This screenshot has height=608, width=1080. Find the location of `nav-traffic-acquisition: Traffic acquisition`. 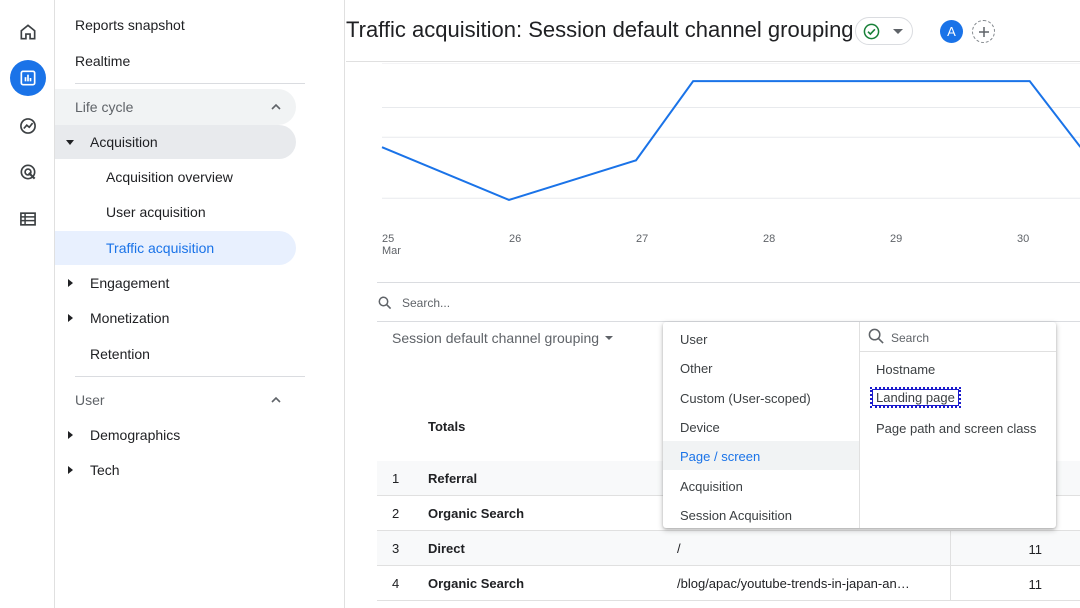

nav-traffic-acquisition: Traffic acquisition is located at coordinates (175, 248).